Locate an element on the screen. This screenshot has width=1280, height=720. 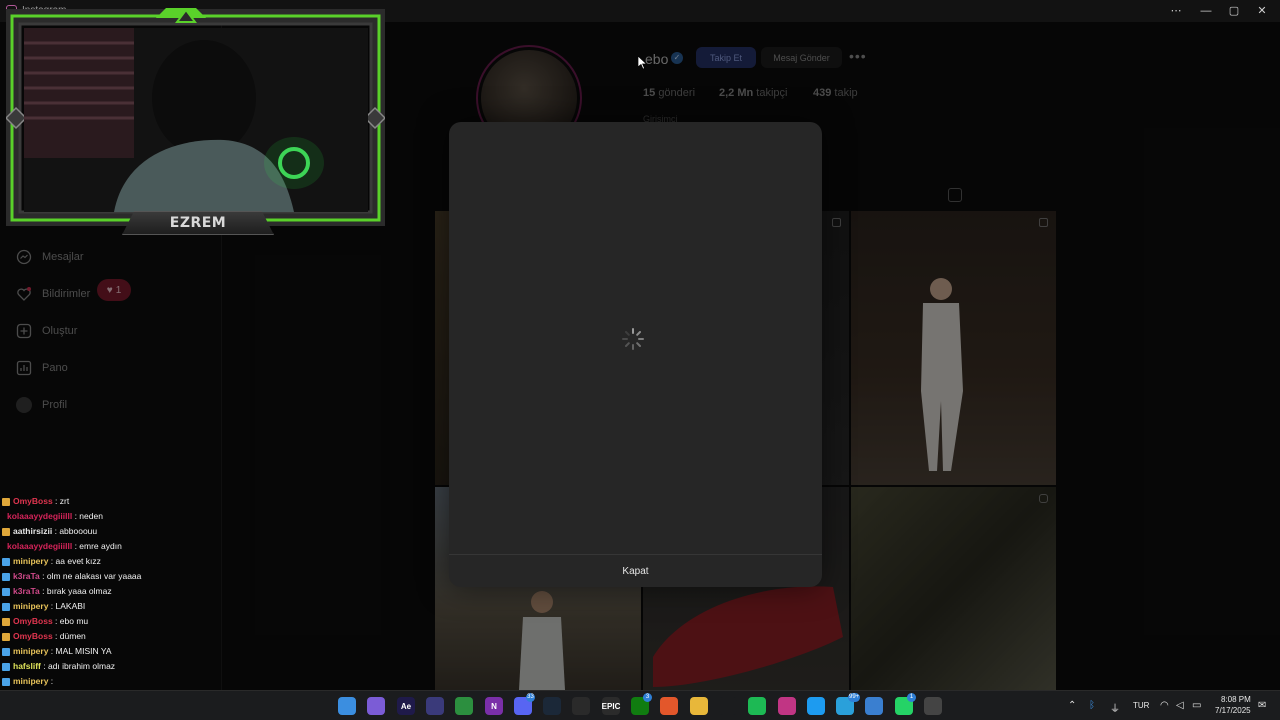
app-badge: 3 is located at coordinates (647, 697).